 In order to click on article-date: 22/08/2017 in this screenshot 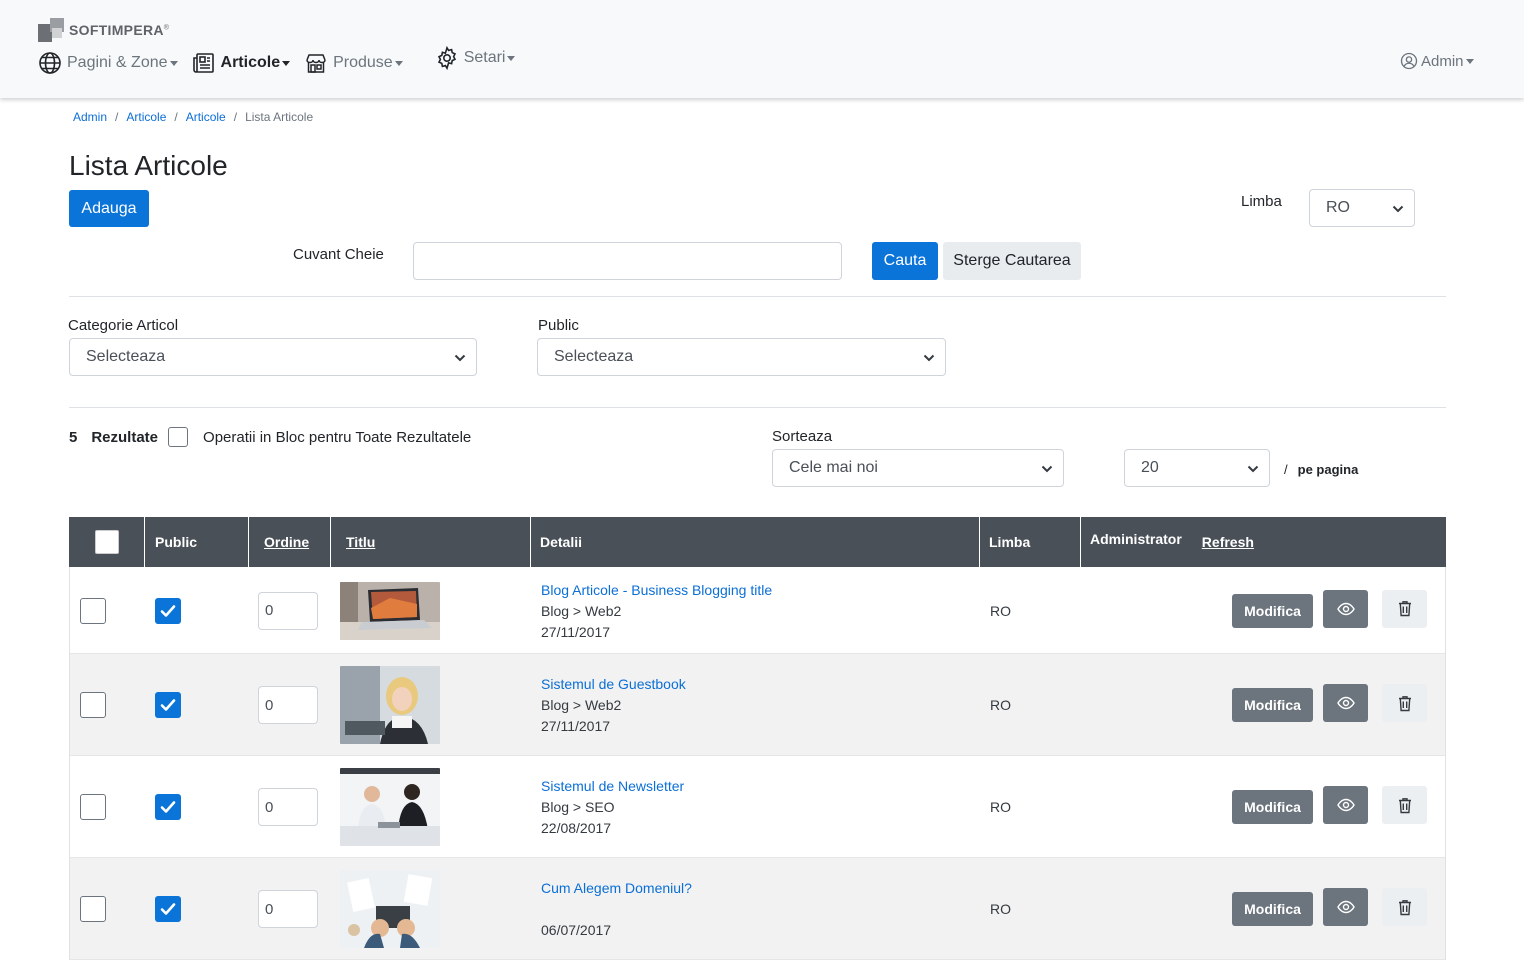, I will do `click(576, 828)`.